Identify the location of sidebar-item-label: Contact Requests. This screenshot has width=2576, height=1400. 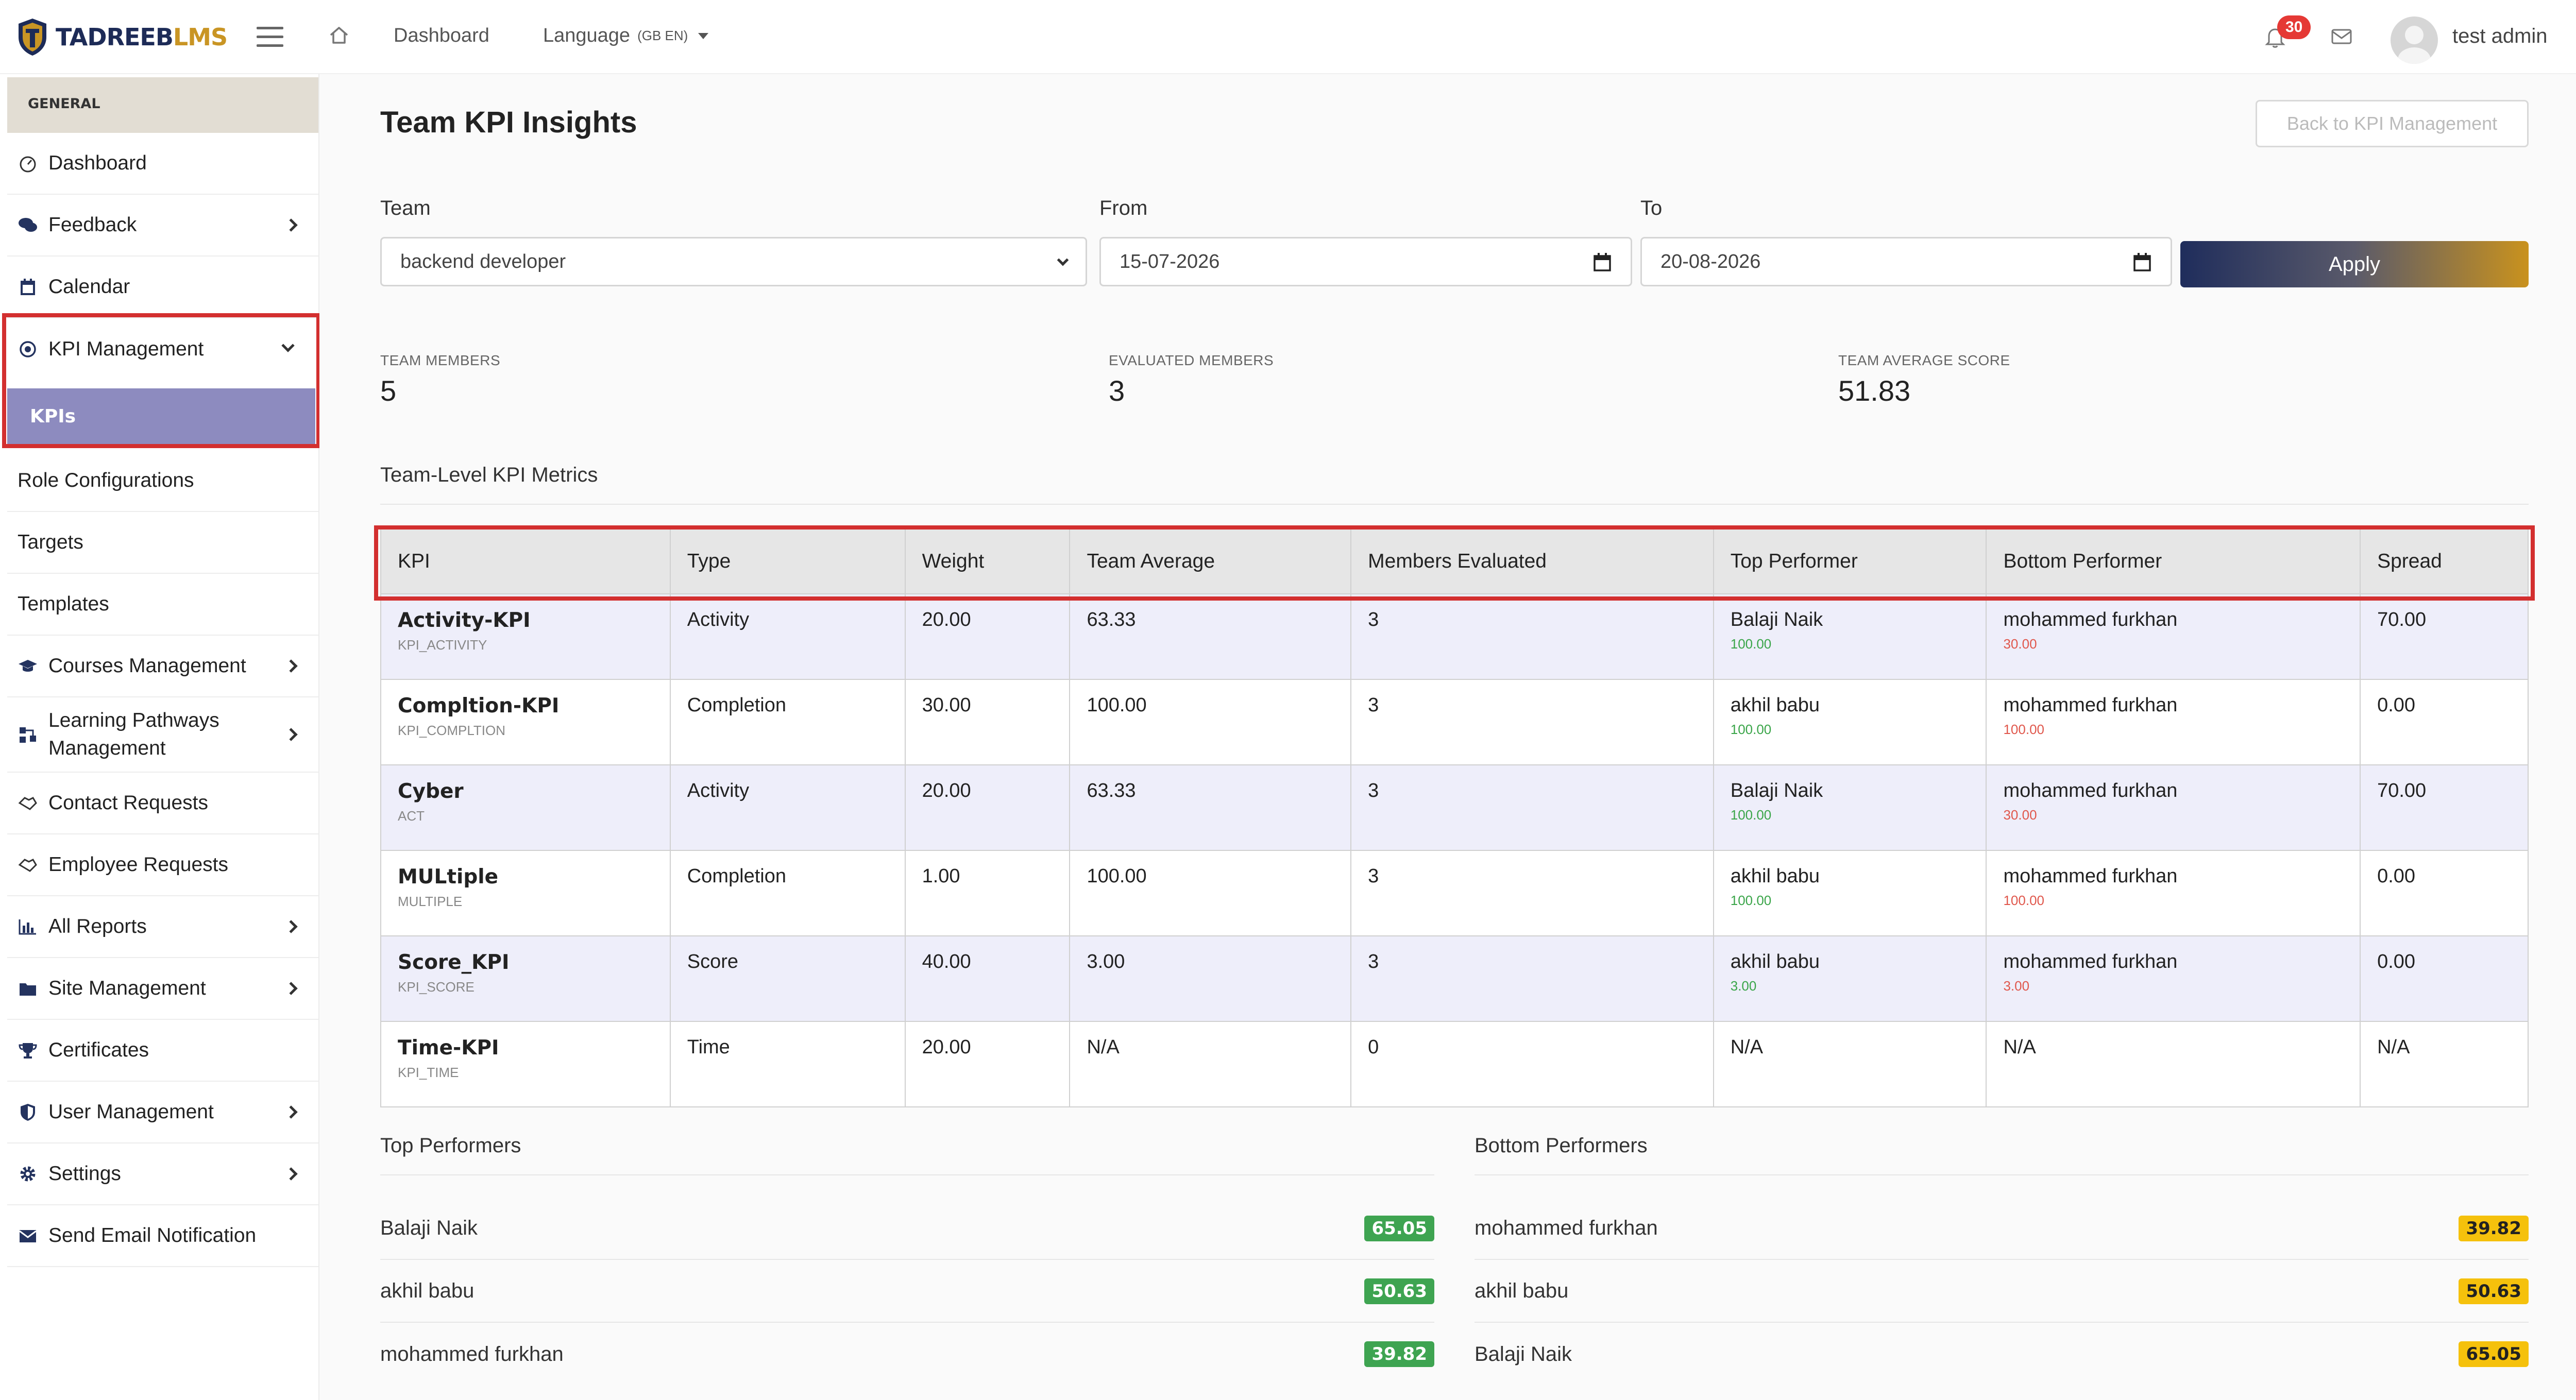
(128, 803).